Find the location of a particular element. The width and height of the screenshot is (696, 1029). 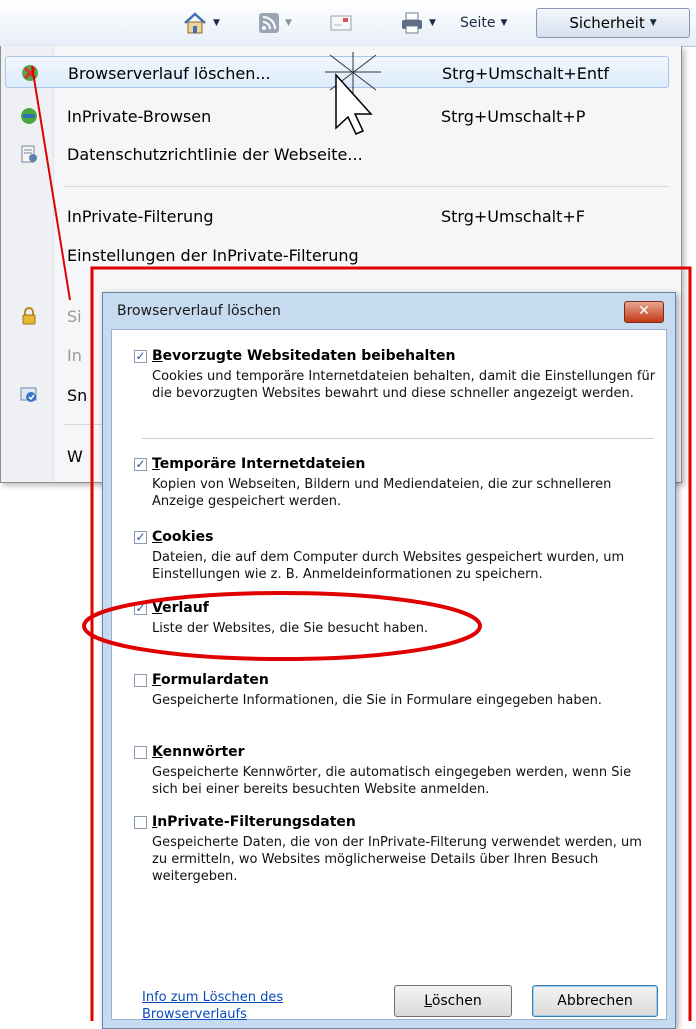

menu-item-label: Si is located at coordinates (74, 316).